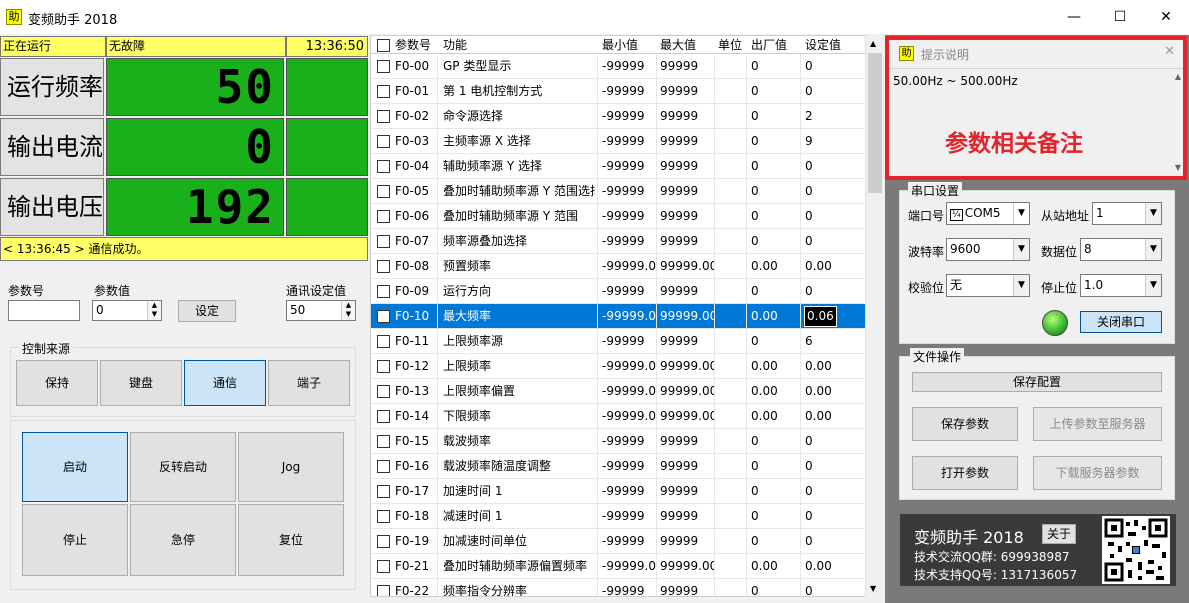  I want to click on minimize-button: —, so click(1074, 17).